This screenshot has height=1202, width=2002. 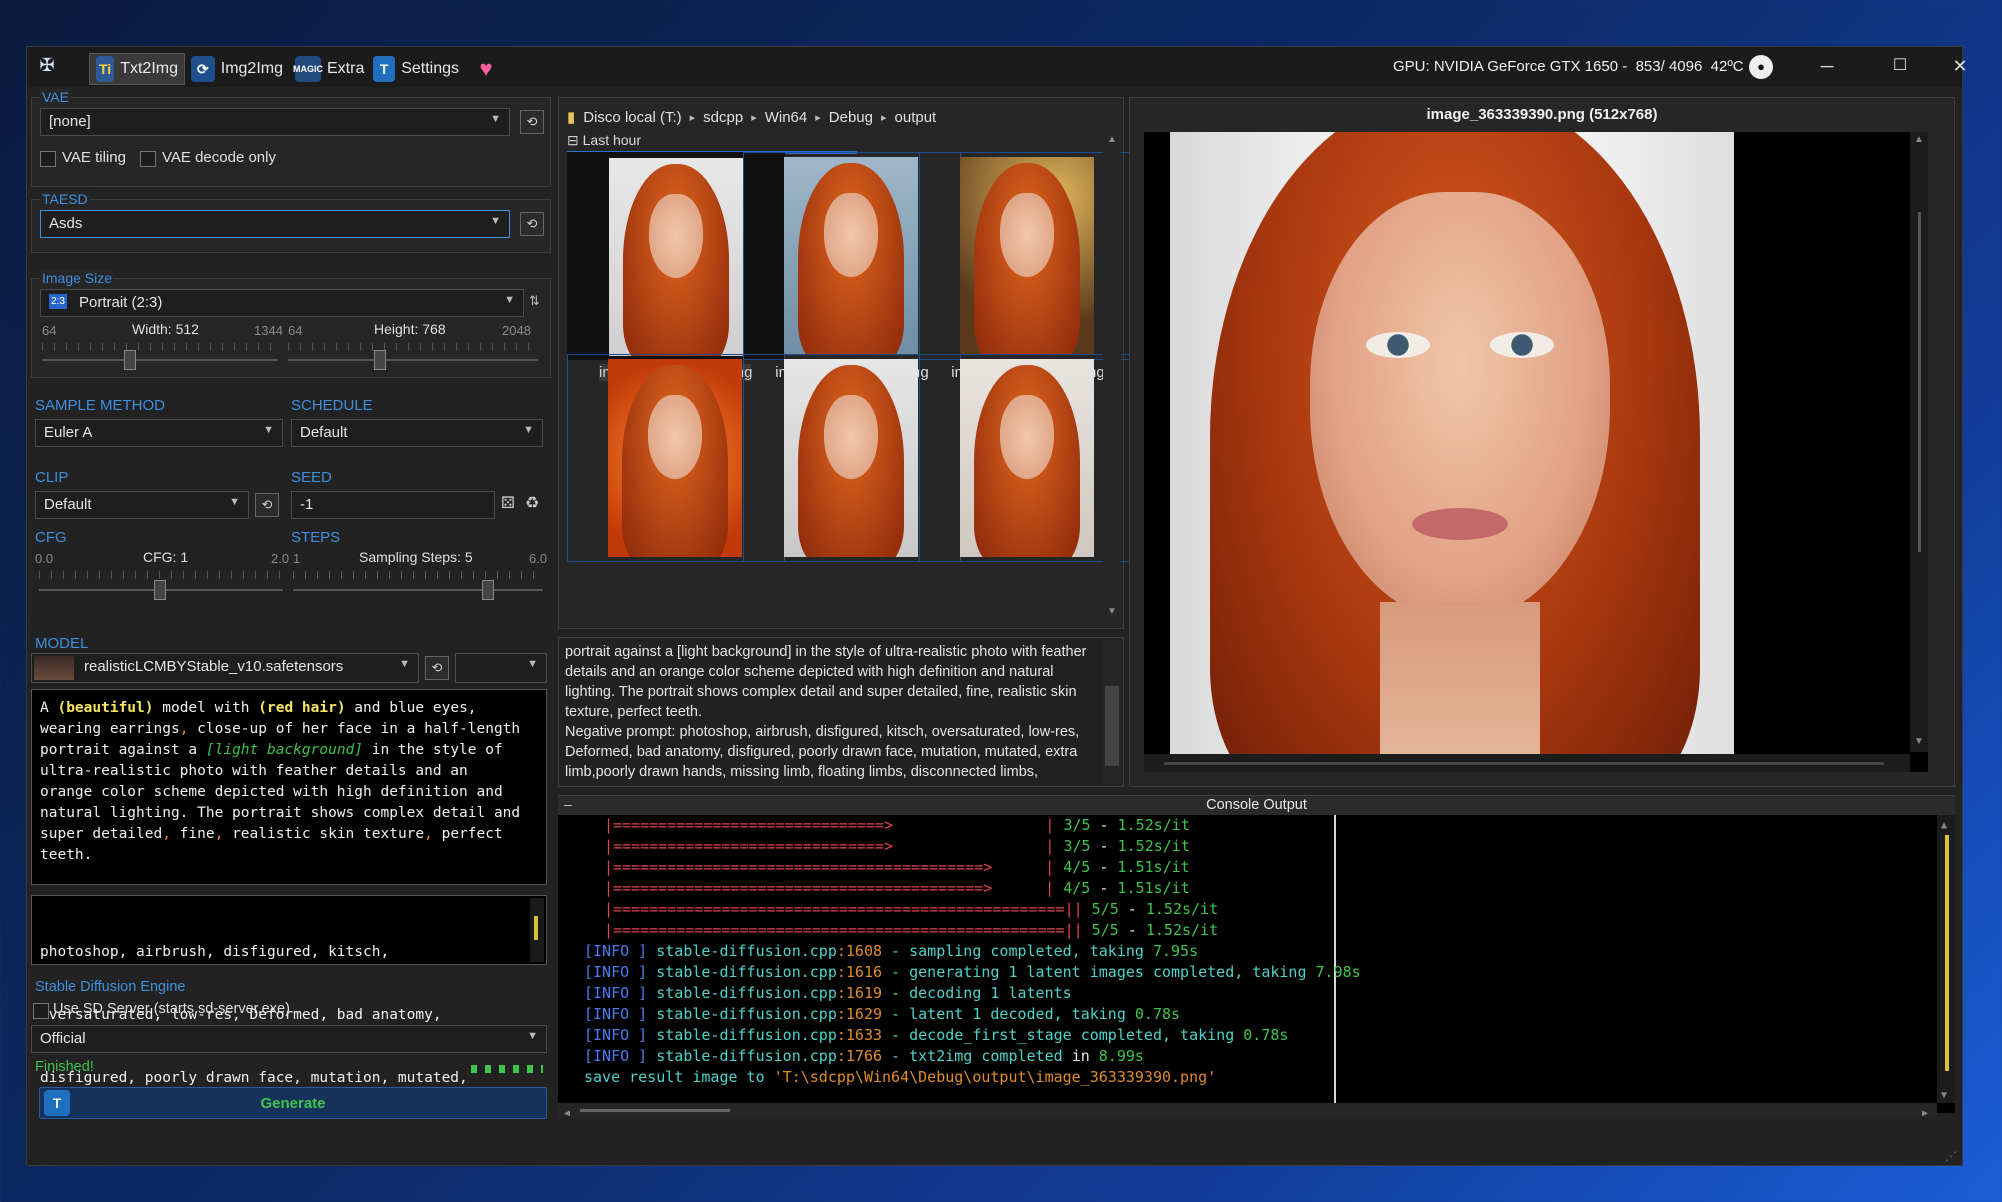 I want to click on tab-txt2img: Ti Txt2Img, so click(x=137, y=69).